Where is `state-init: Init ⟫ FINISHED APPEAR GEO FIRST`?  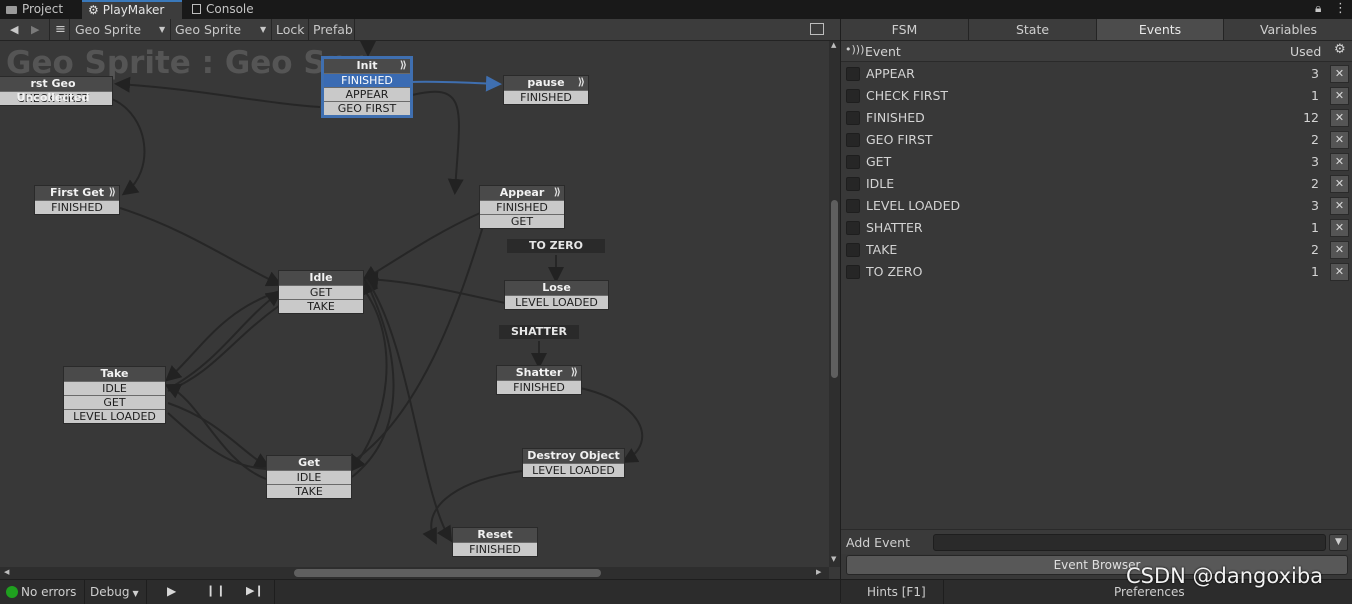 state-init: Init ⟫ FINISHED APPEAR GEO FIRST is located at coordinates (367, 87).